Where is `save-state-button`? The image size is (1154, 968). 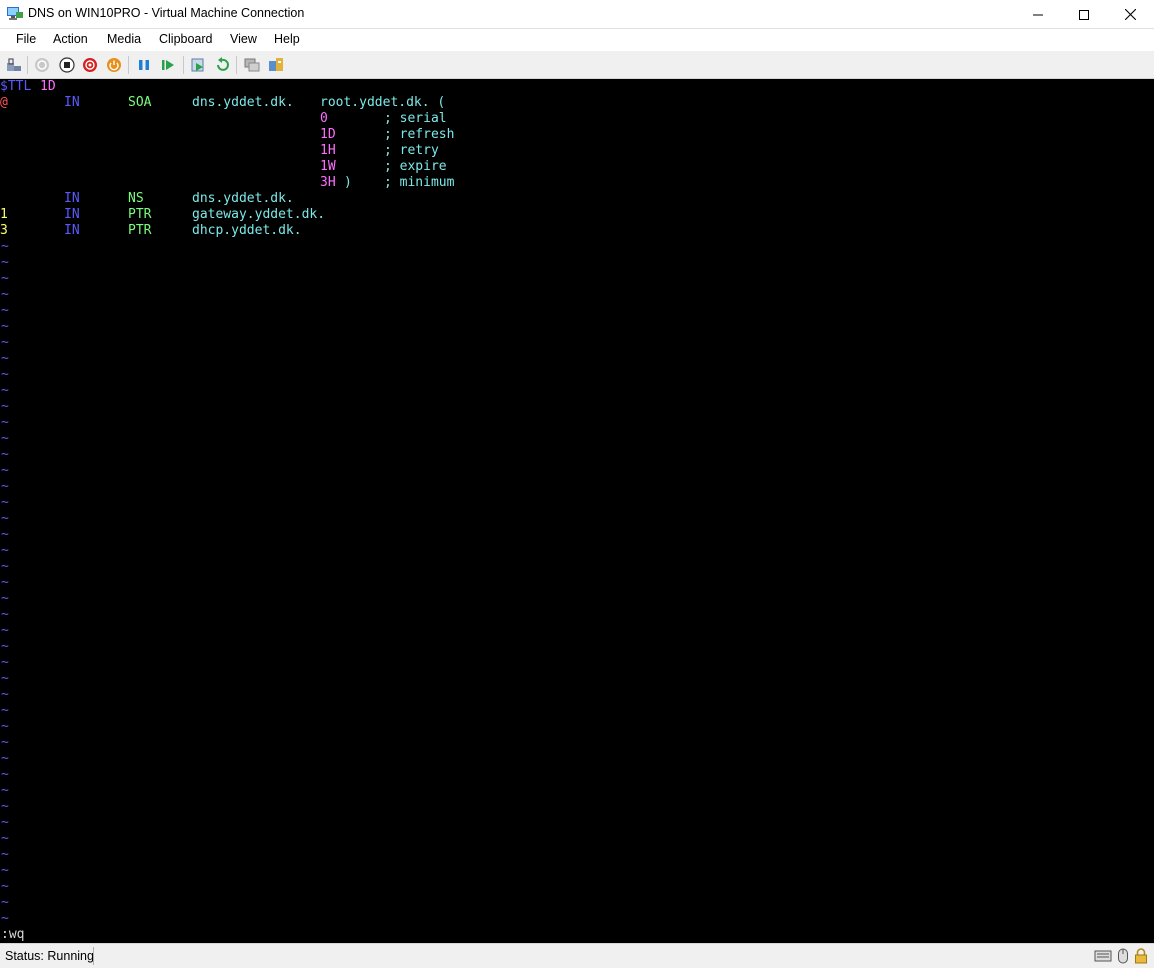 save-state-button is located at coordinates (114, 65).